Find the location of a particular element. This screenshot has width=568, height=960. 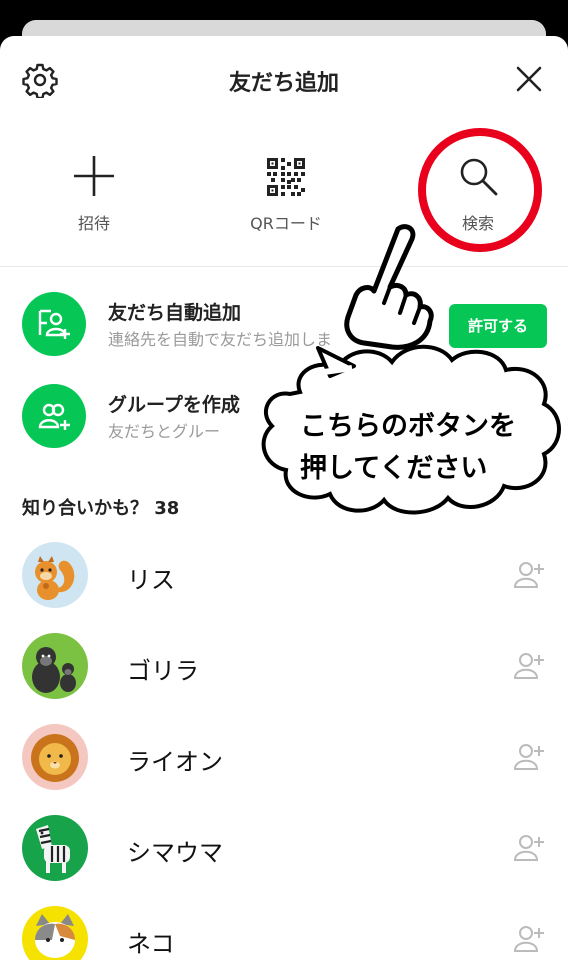

create-group-subtitle: 友だちとグルー is located at coordinates (164, 431).